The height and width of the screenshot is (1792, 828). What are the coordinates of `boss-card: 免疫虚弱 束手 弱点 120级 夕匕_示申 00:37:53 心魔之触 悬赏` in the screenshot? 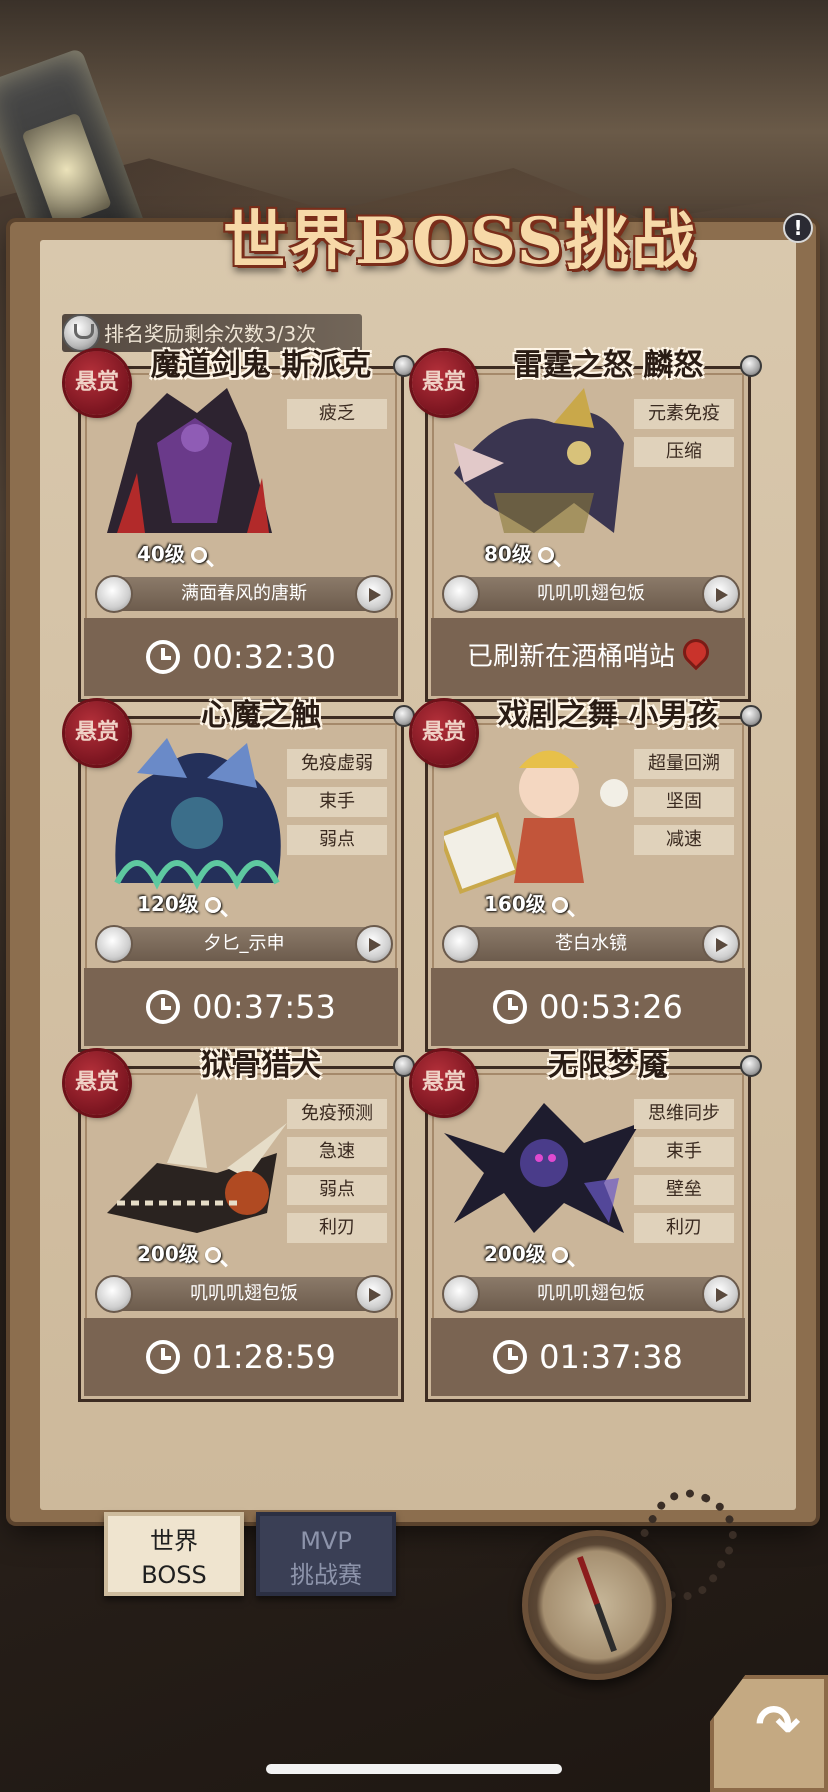 It's located at (240, 875).